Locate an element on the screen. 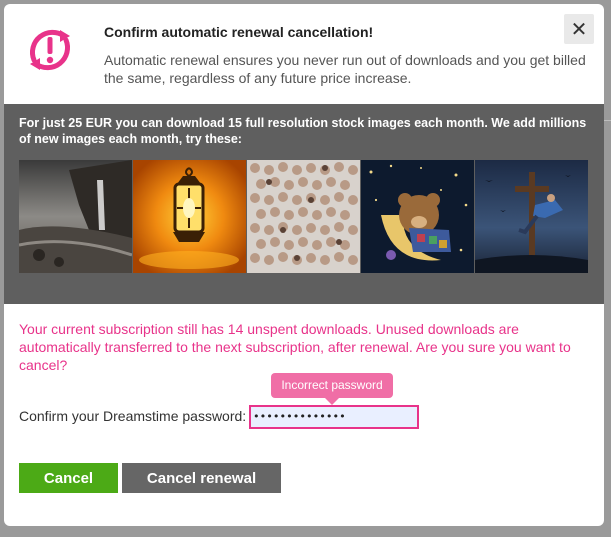 The width and height of the screenshot is (611, 537). backdrop-page is located at coordinates (607, 120).